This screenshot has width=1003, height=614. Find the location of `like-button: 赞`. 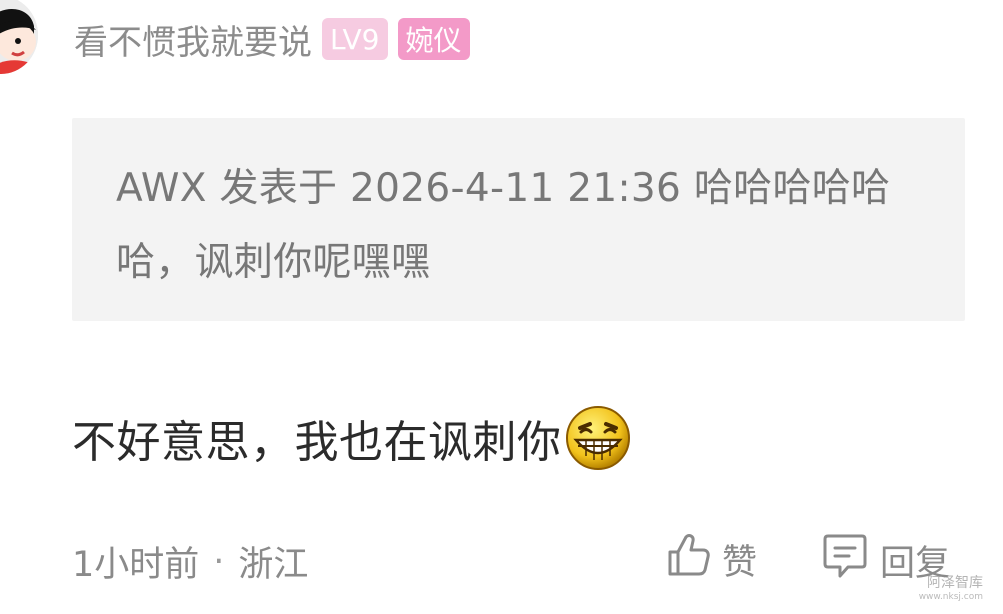

like-button: 赞 is located at coordinates (711, 559).